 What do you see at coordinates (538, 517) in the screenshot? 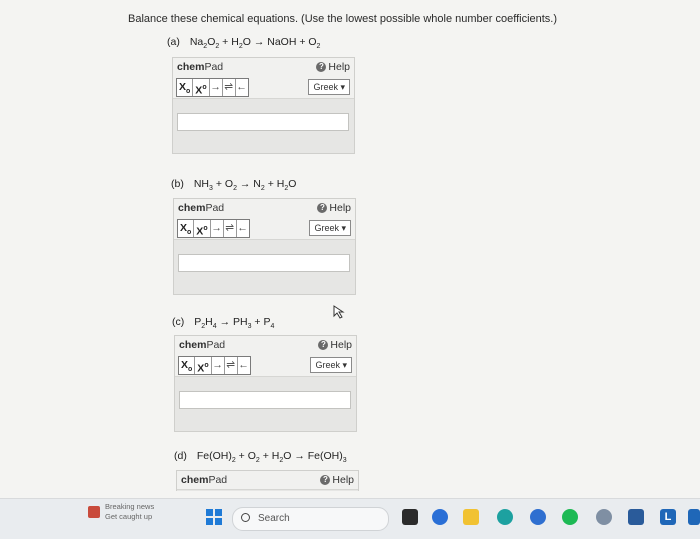
I see `app-icon` at bounding box center [538, 517].